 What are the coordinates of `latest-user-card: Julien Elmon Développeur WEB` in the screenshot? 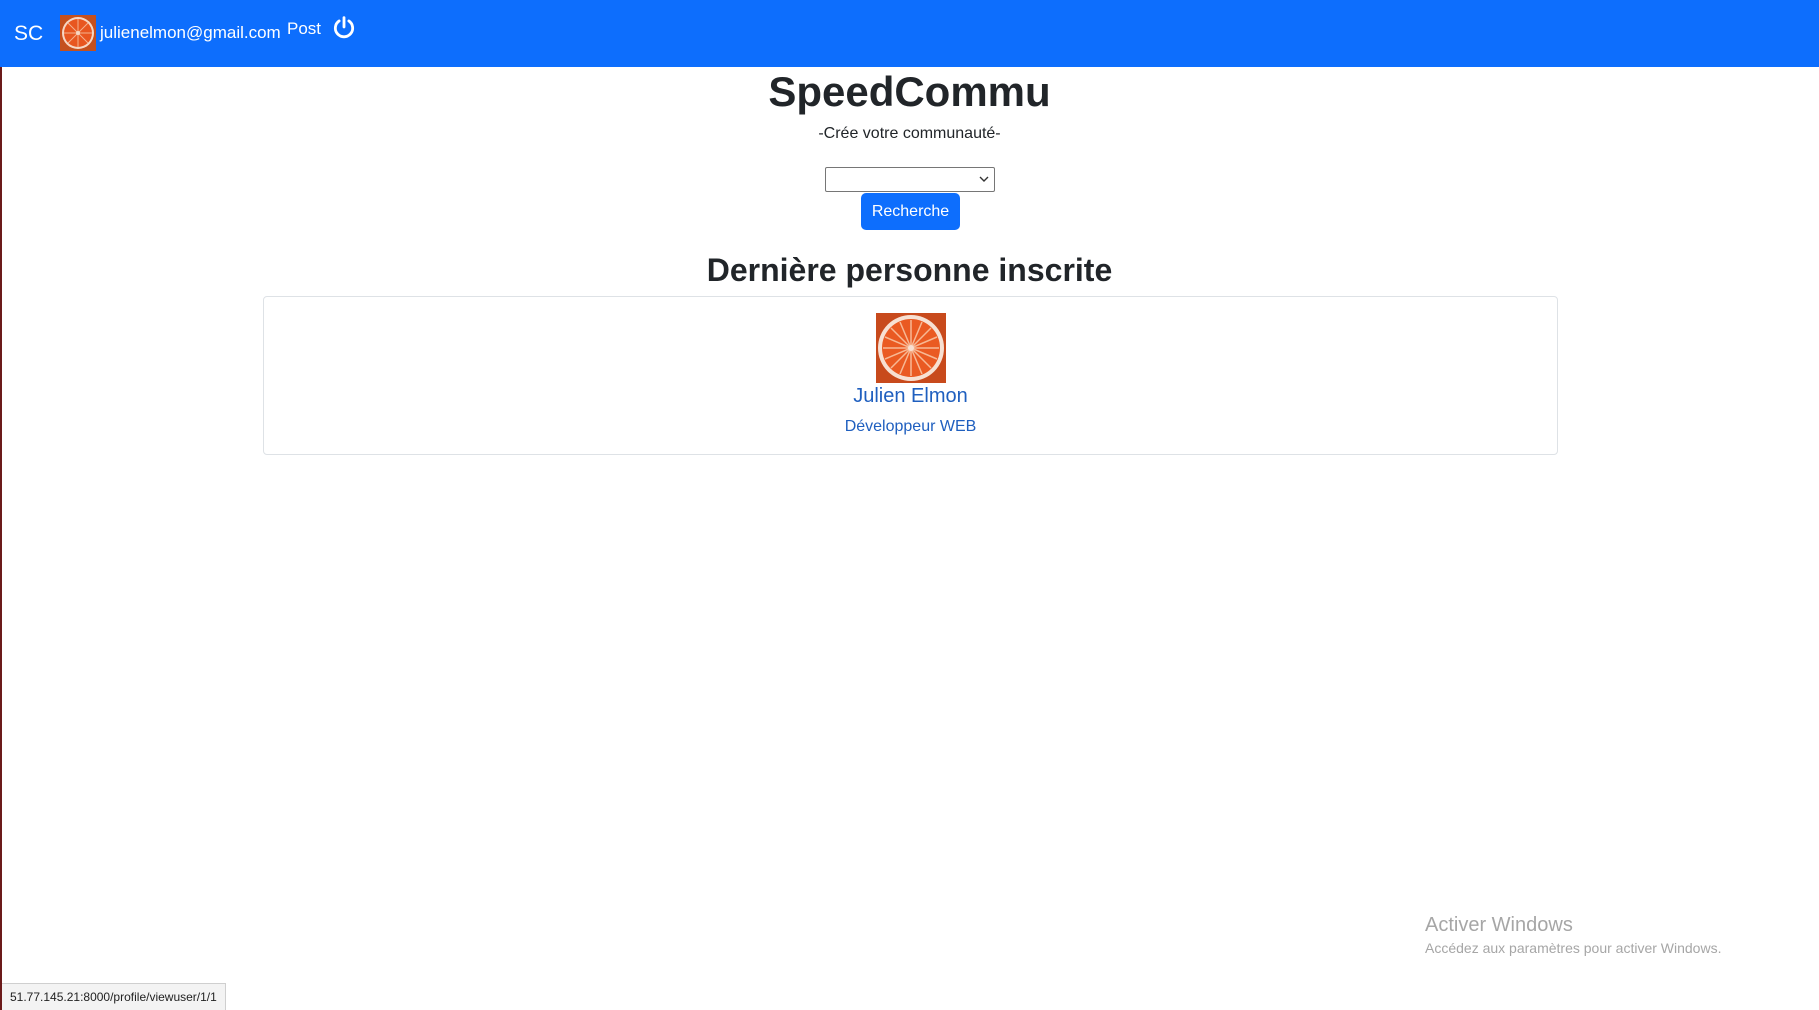 It's located at (910, 375).